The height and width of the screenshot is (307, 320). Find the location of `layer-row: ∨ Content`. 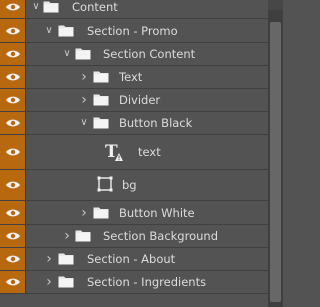

layer-row: ∨ Content is located at coordinates (134, 9).